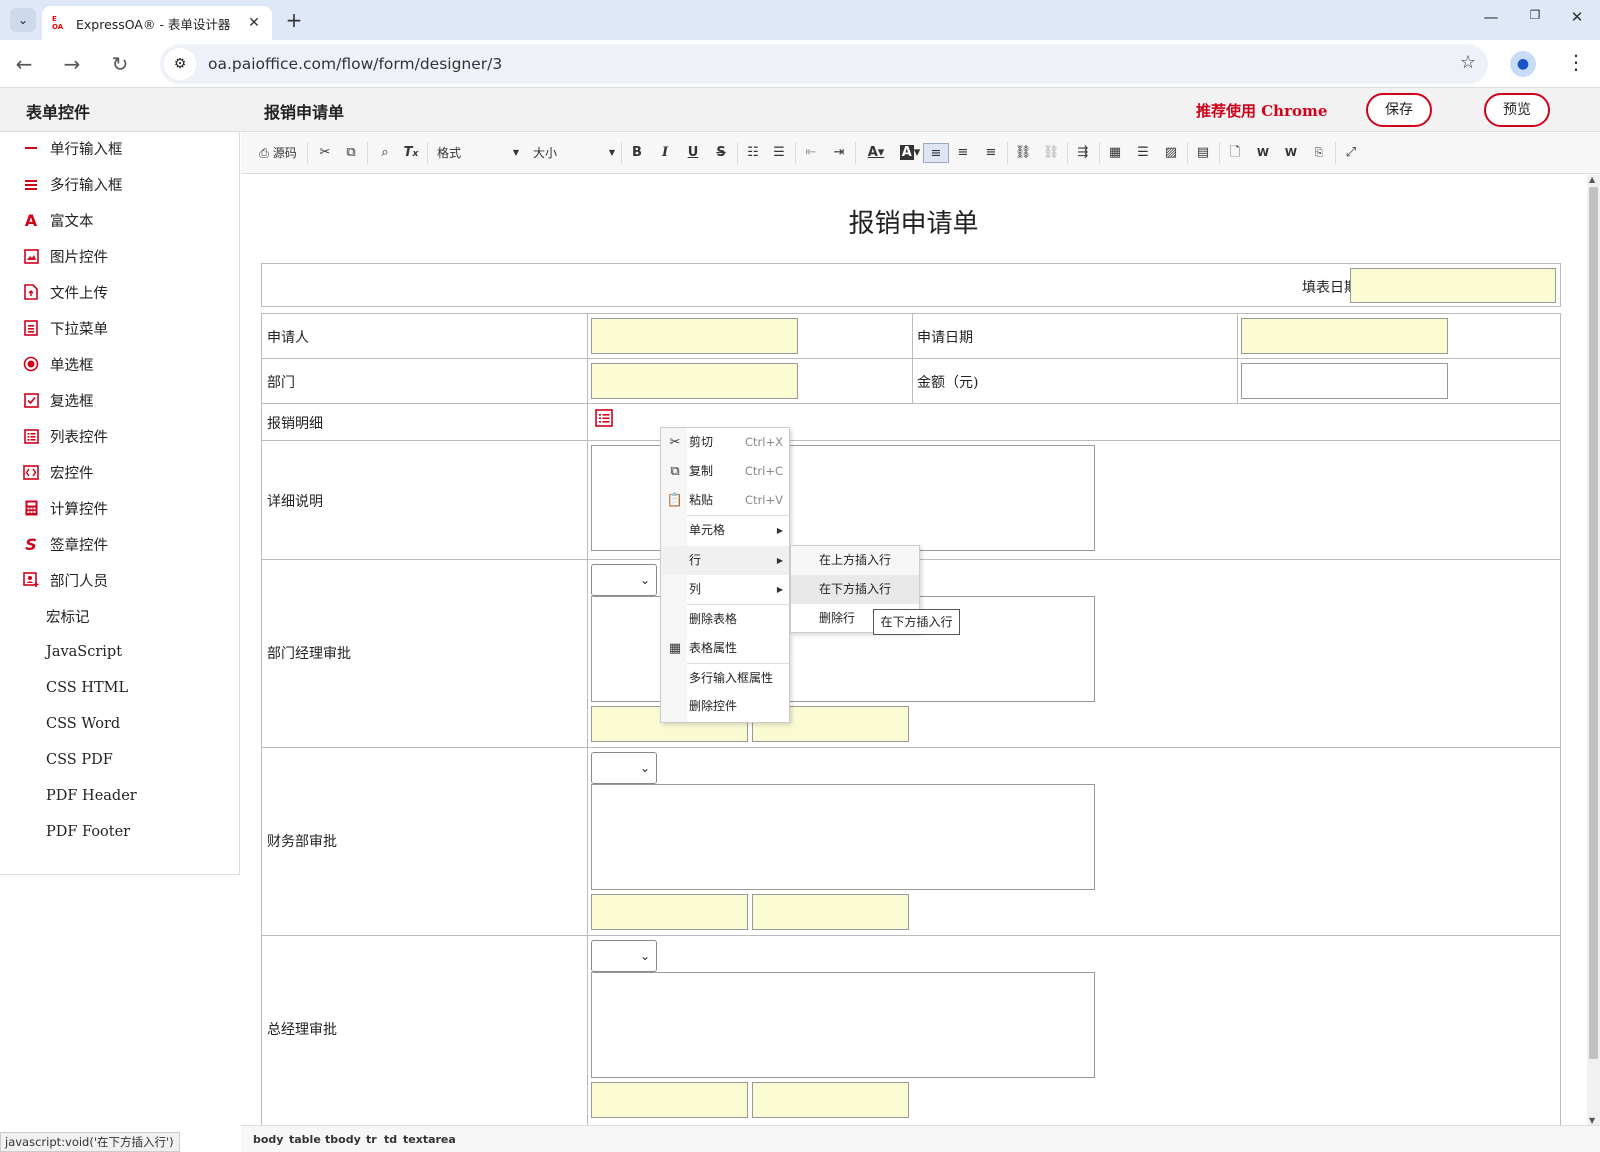 Image resolution: width=1600 pixels, height=1152 pixels. I want to click on sidebar-item-rich-text: A 富文本, so click(58, 220).